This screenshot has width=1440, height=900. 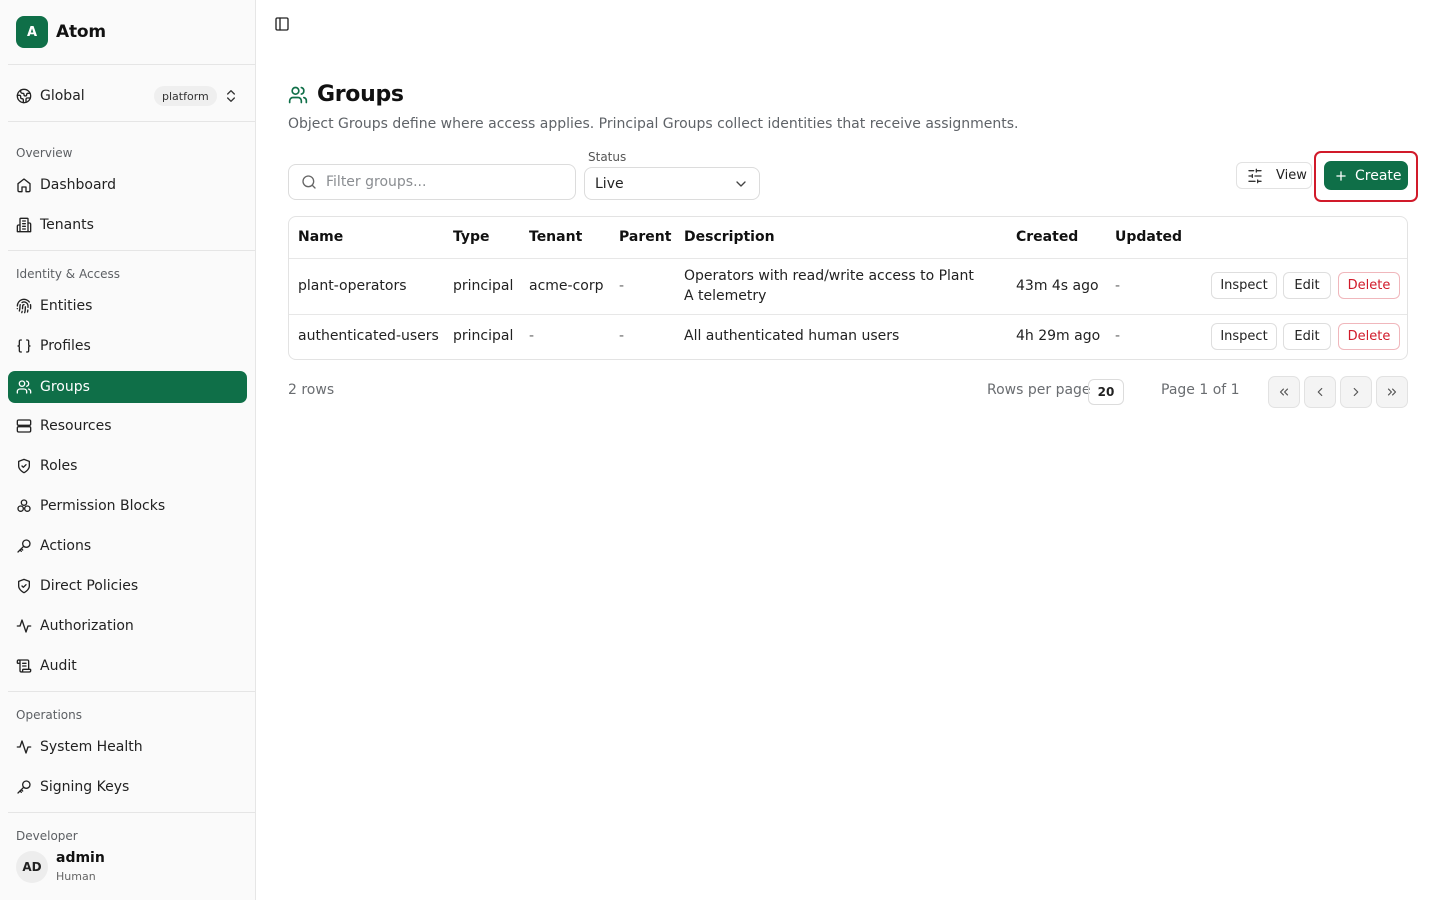 I want to click on column-header-description: Description, so click(x=729, y=237).